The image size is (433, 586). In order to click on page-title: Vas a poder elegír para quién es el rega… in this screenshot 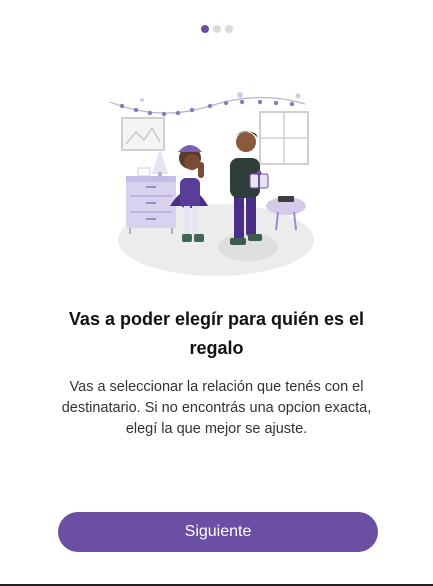, I will do `click(216, 333)`.